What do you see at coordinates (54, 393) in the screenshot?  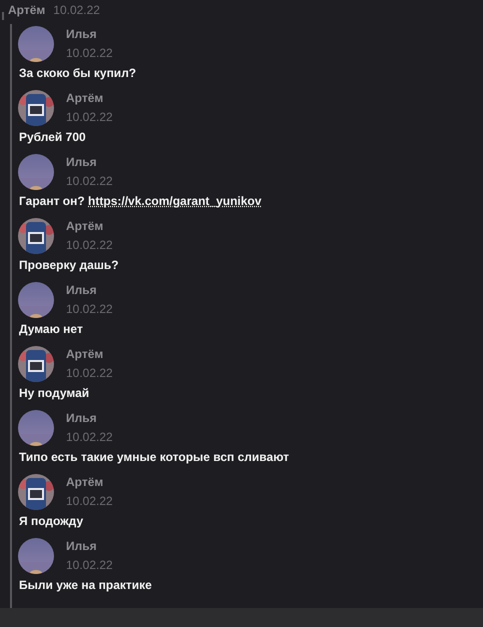 I see `message-text: Ну подумай` at bounding box center [54, 393].